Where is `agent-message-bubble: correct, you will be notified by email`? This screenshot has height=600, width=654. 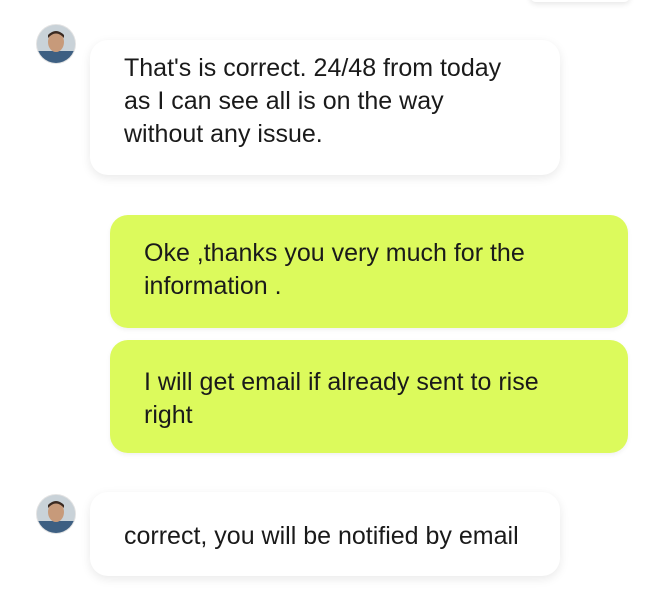
agent-message-bubble: correct, you will be notified by email is located at coordinates (325, 534).